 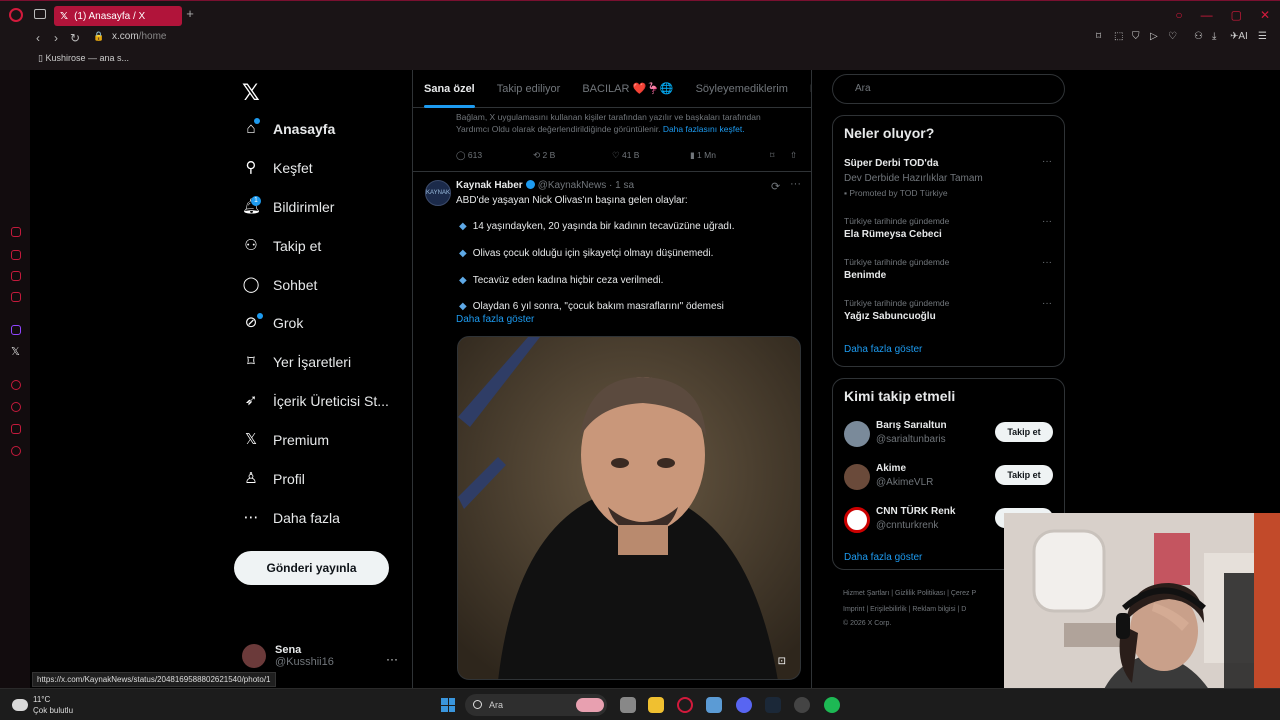 I want to click on repost-button: ⟲ 2 B, so click(x=572, y=155).